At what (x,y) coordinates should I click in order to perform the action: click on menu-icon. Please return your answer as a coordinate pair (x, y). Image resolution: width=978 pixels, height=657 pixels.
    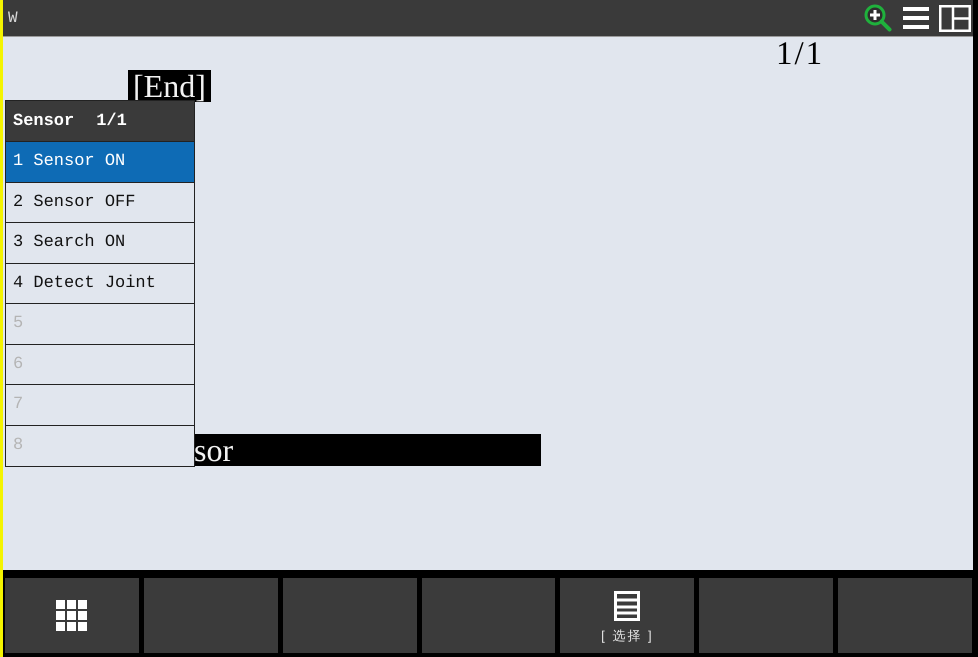
    Looking at the image, I should click on (916, 18).